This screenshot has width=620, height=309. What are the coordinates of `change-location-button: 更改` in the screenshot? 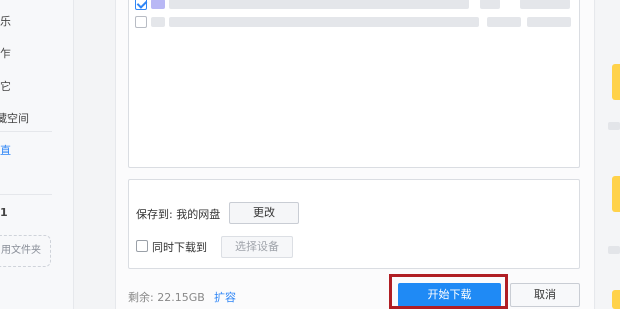 It's located at (264, 213).